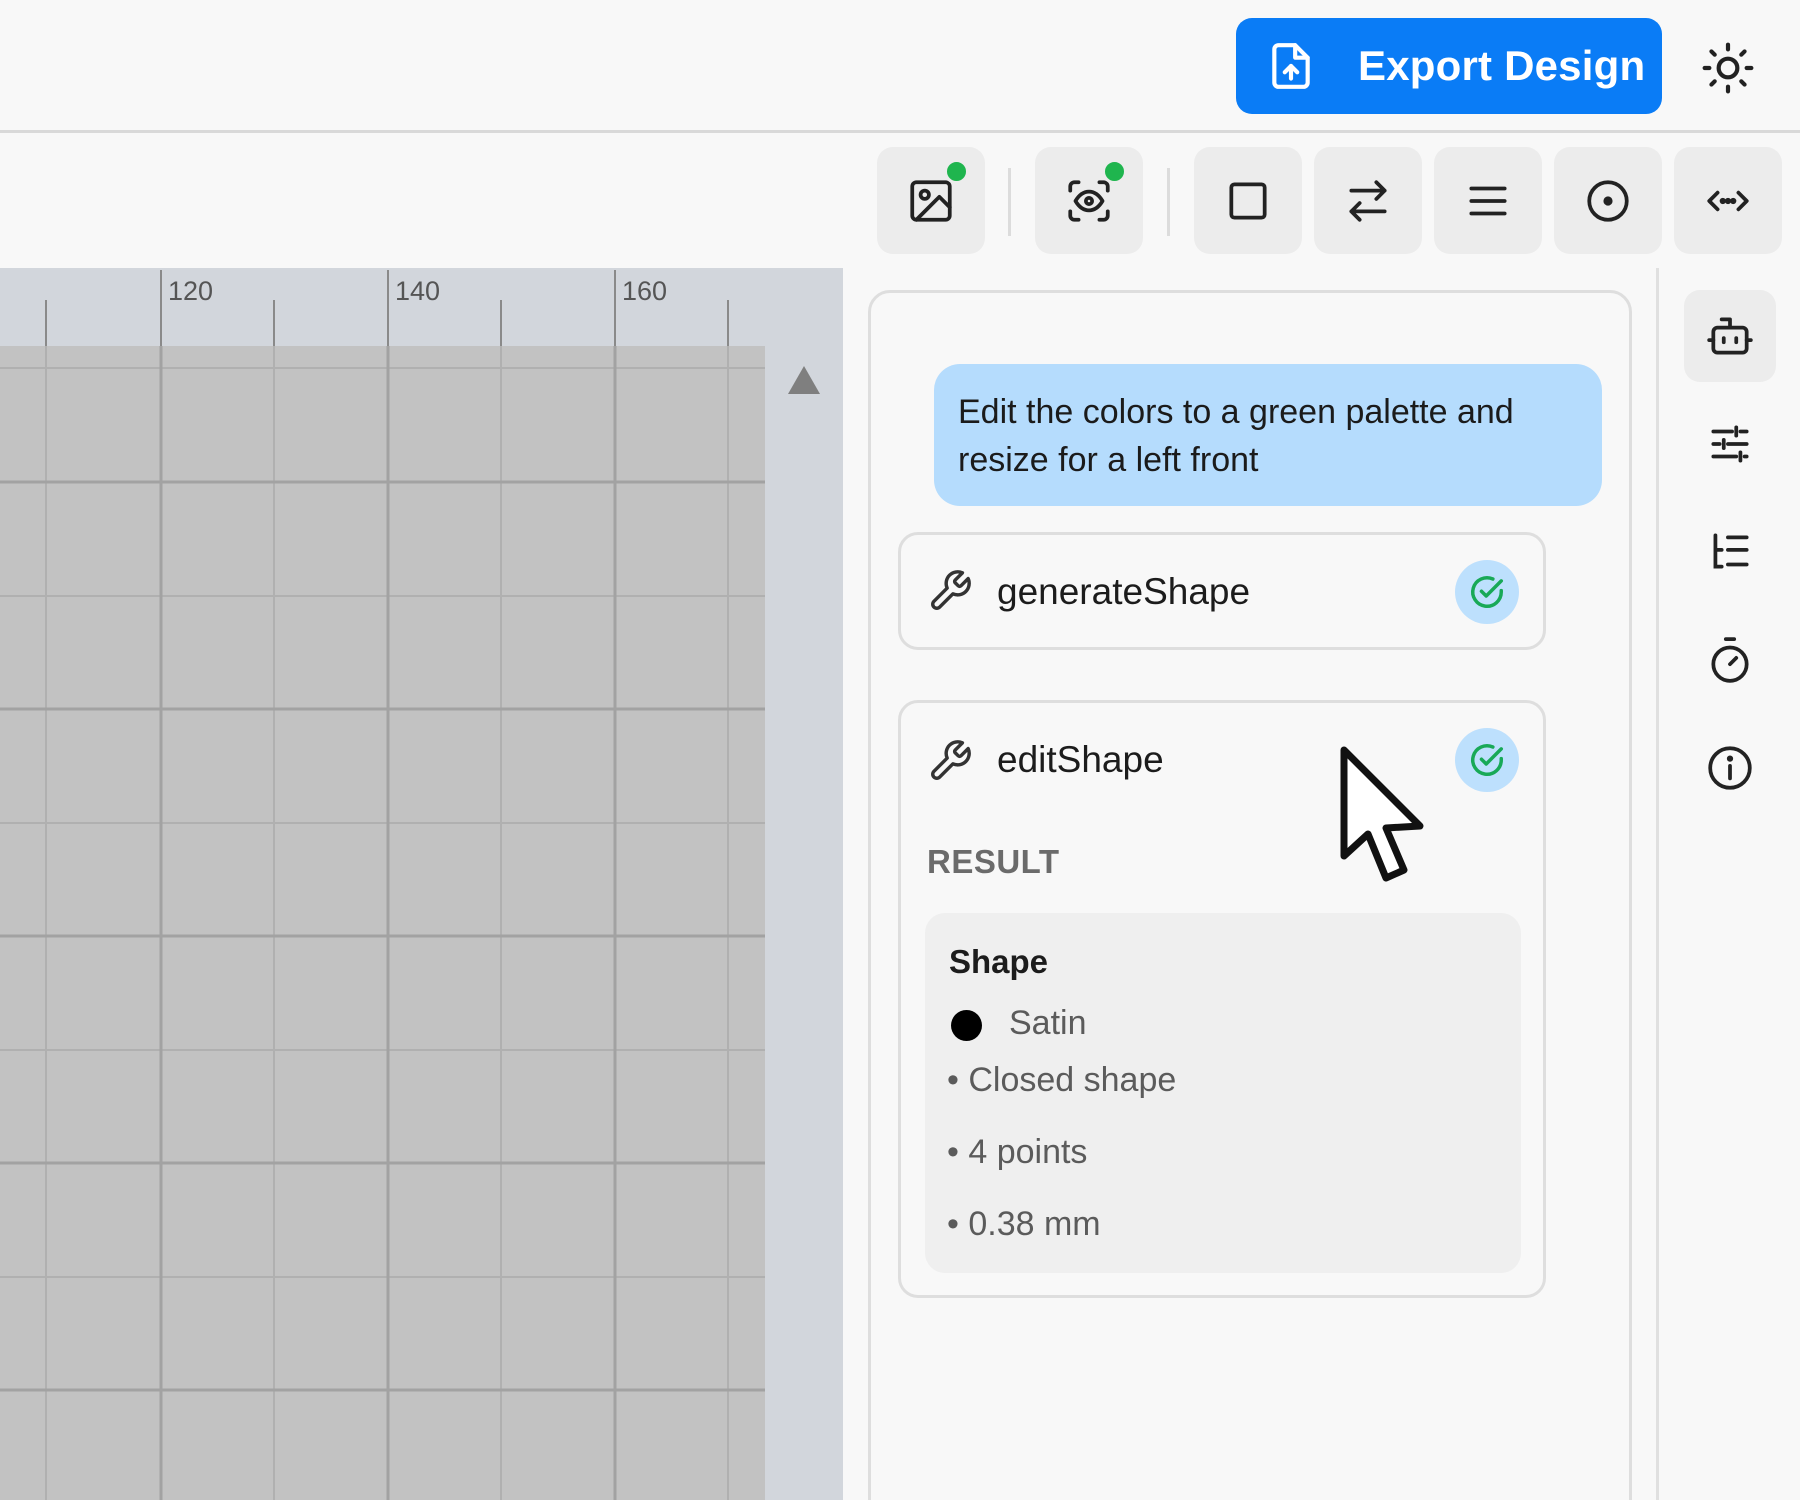 This screenshot has height=1500, width=1800. Describe the element at coordinates (1382, 814) in the screenshot. I see `mouse-pointer-icon` at that location.